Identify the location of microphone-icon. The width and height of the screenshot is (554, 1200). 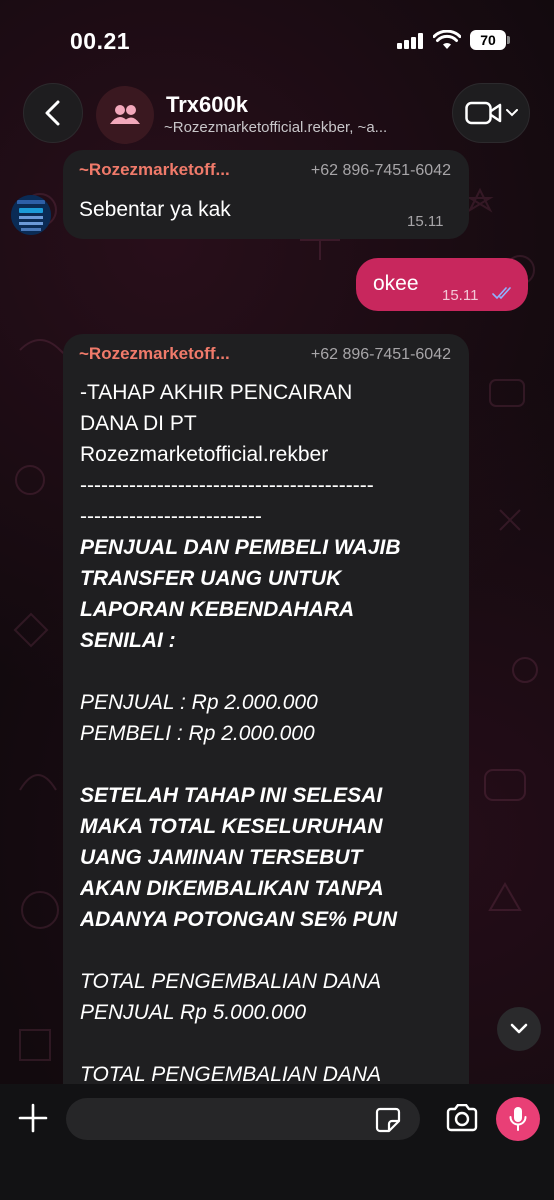
(518, 1119).